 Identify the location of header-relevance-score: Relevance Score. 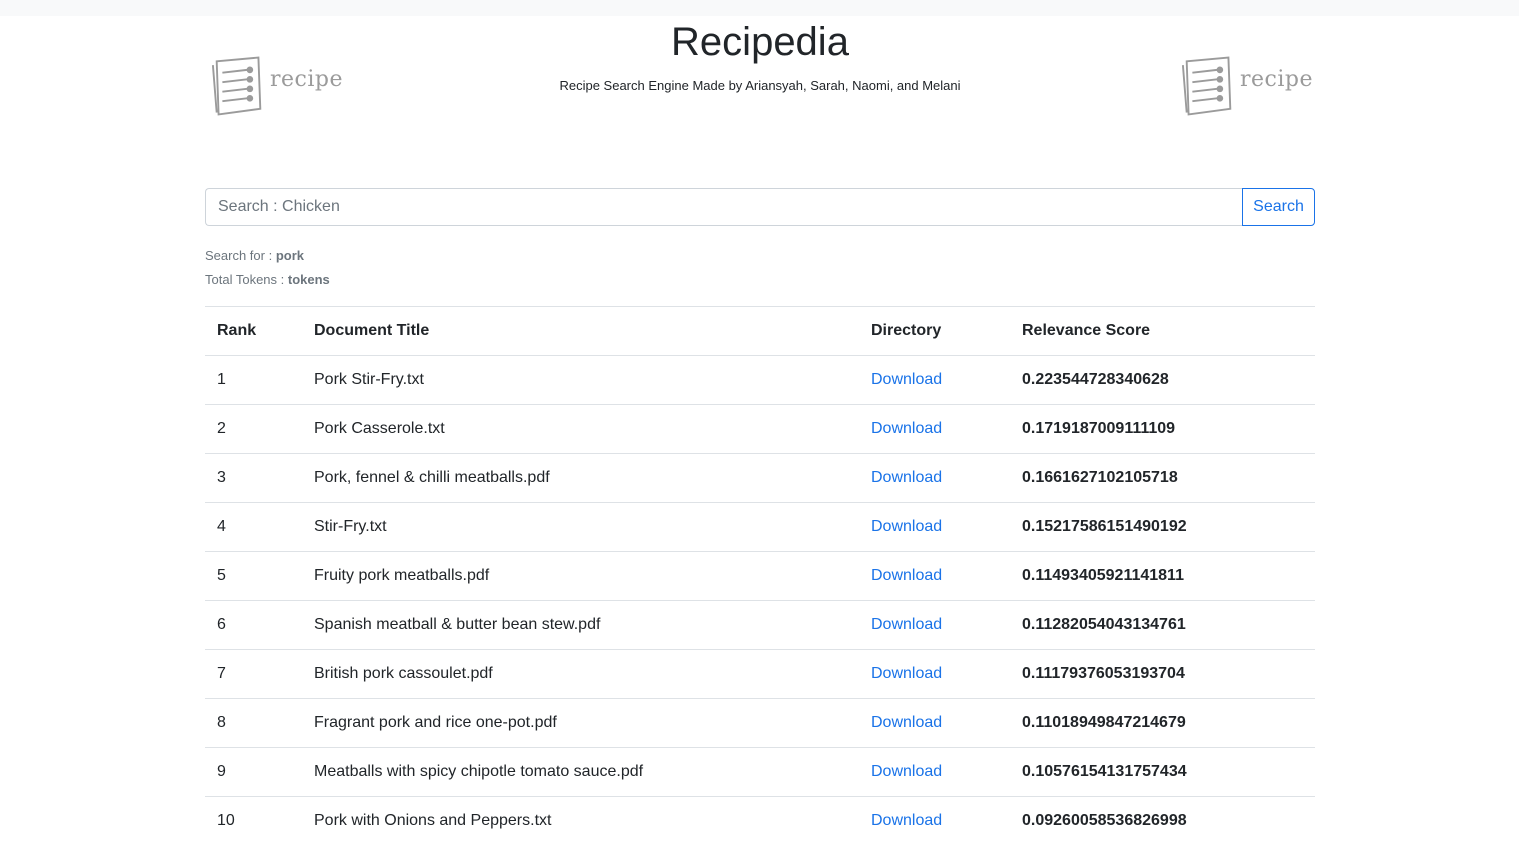
(1162, 331).